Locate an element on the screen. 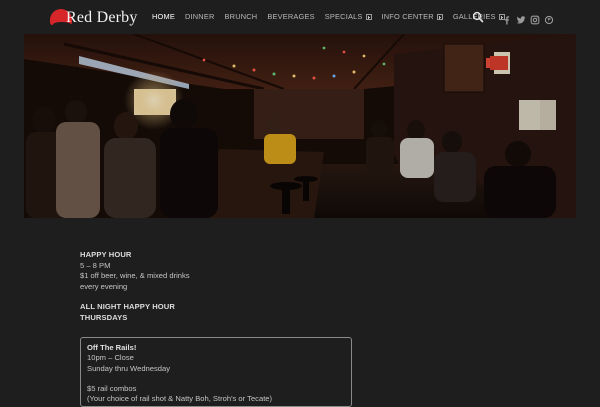 This screenshot has width=600, height=407. off-the-rails-days: Sunday thru Wednesday is located at coordinates (129, 368).